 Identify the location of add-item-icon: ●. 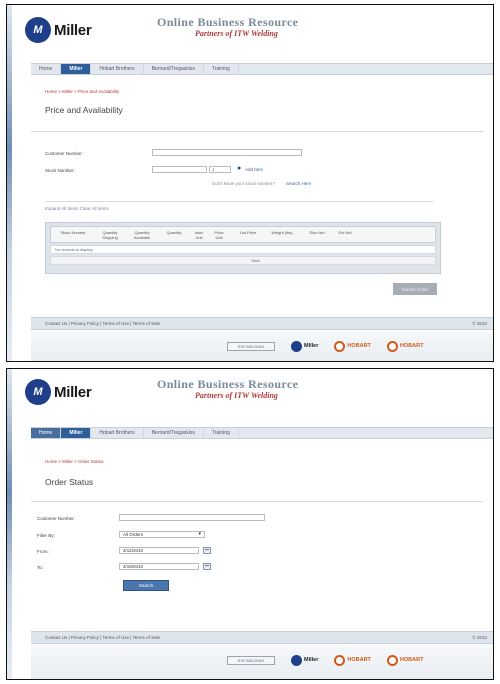
(239, 168).